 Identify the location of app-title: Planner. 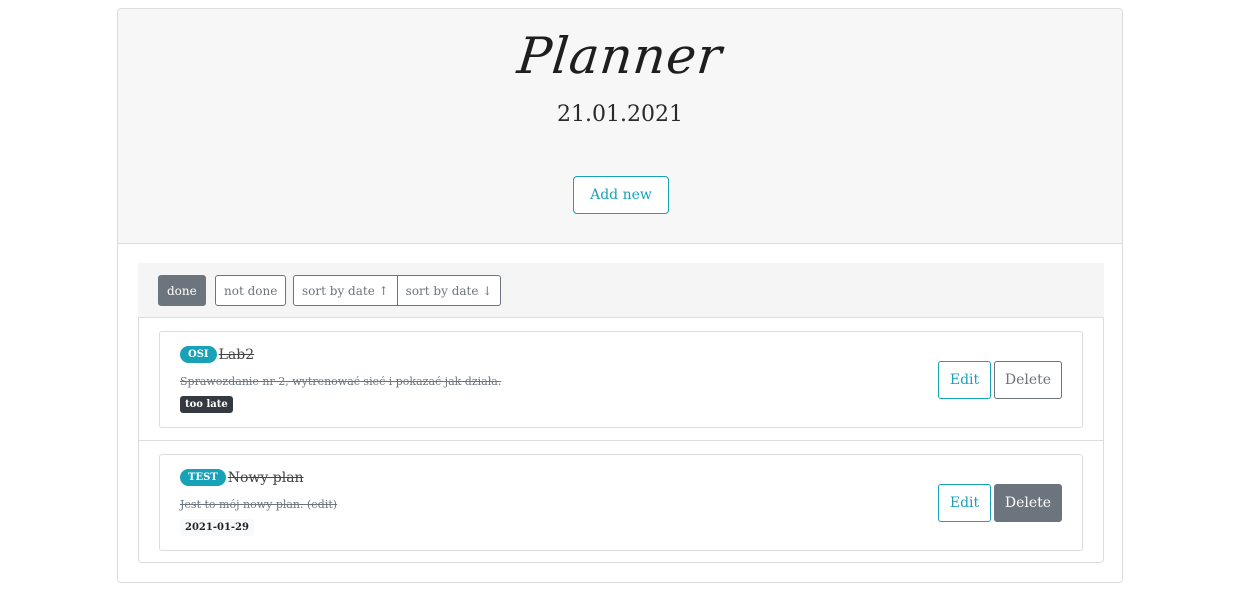
(620, 56).